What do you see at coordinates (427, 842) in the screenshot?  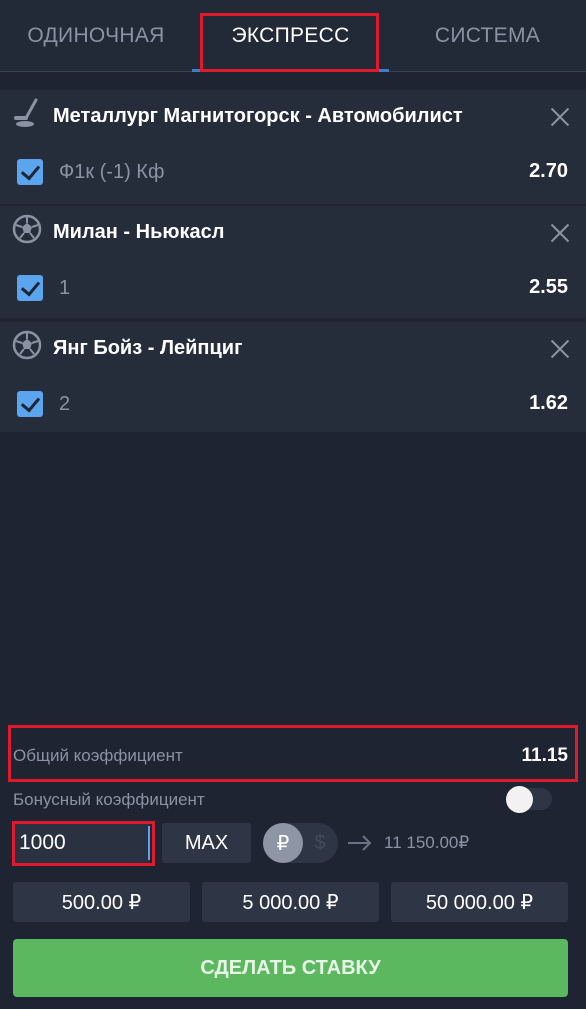 I see `potential-payout: 11 150.00₽` at bounding box center [427, 842].